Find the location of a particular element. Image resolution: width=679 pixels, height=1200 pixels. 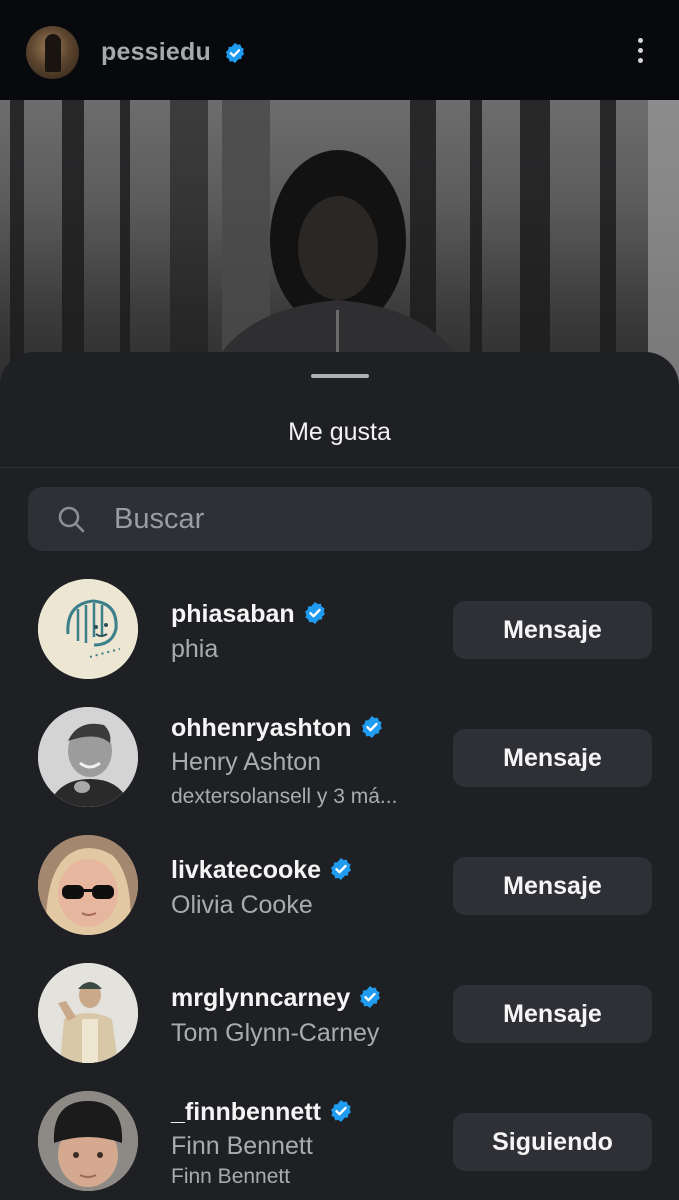

subtitle: Finn Bennett is located at coordinates (231, 1176).